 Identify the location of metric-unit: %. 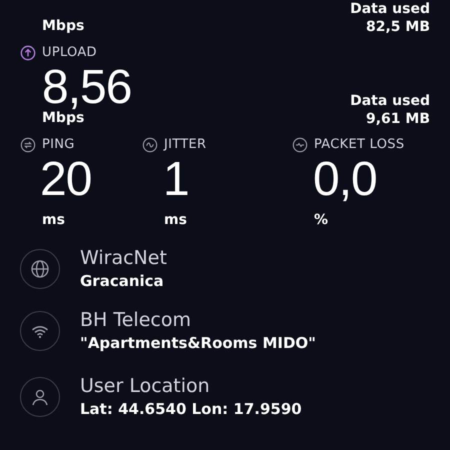
(321, 220).